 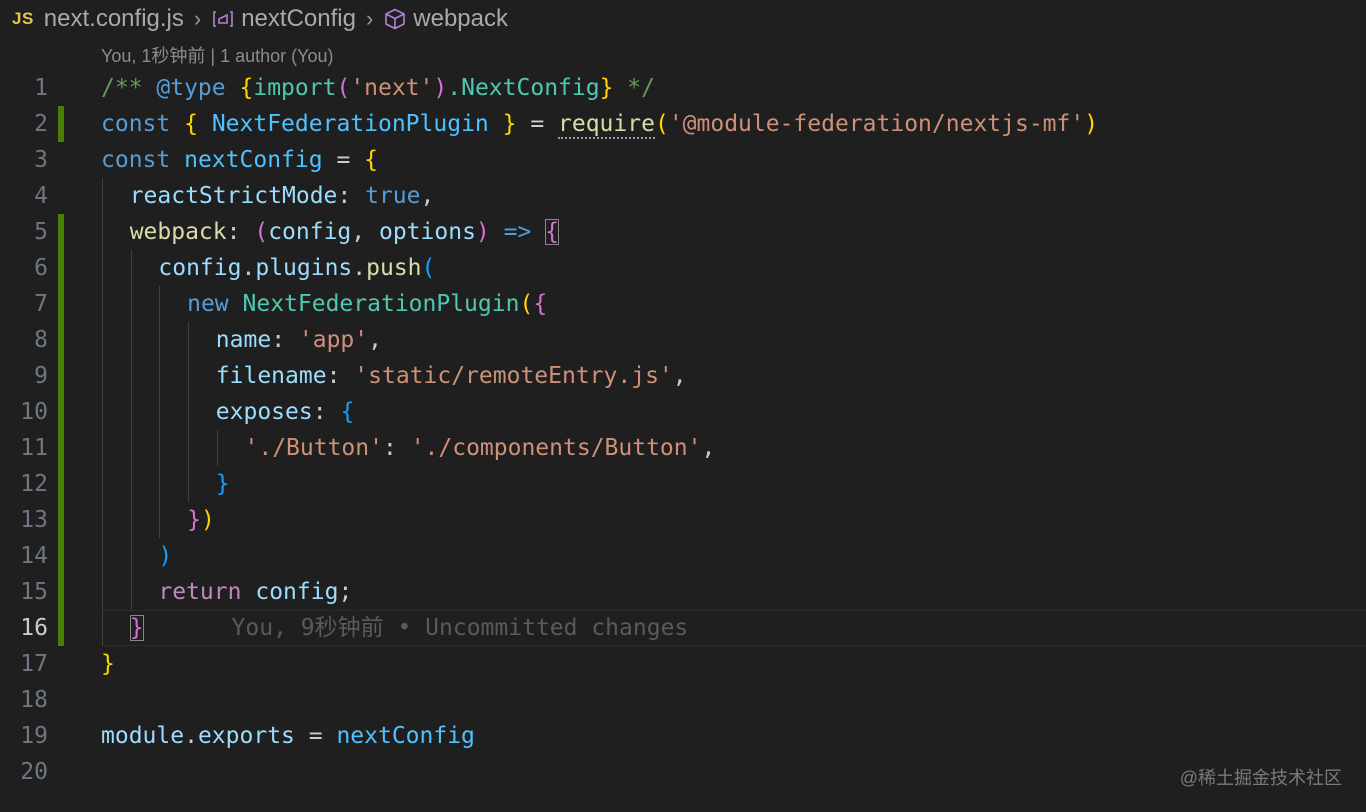 I want to click on breadcrumb-member: webpack, so click(x=460, y=19).